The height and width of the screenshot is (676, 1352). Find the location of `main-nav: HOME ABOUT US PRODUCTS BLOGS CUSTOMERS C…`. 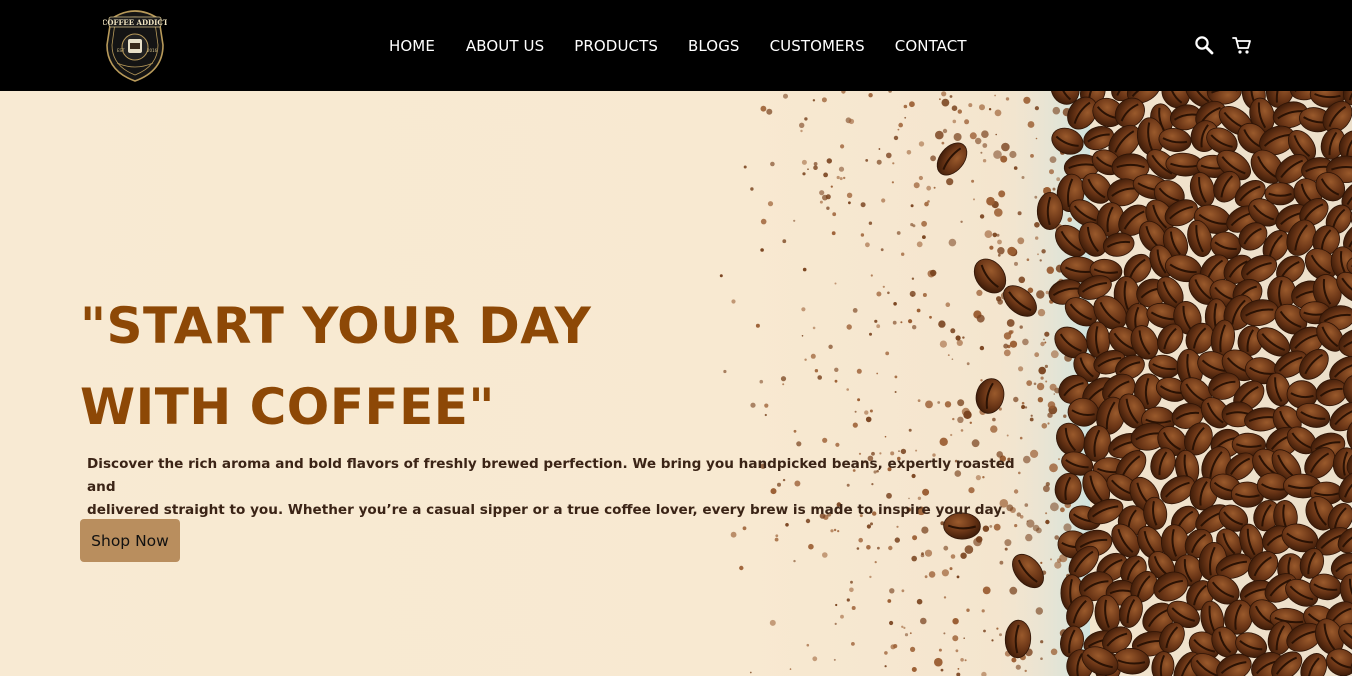

main-nav: HOME ABOUT US PRODUCTS BLOGS CUSTOMERS C… is located at coordinates (670, 46).